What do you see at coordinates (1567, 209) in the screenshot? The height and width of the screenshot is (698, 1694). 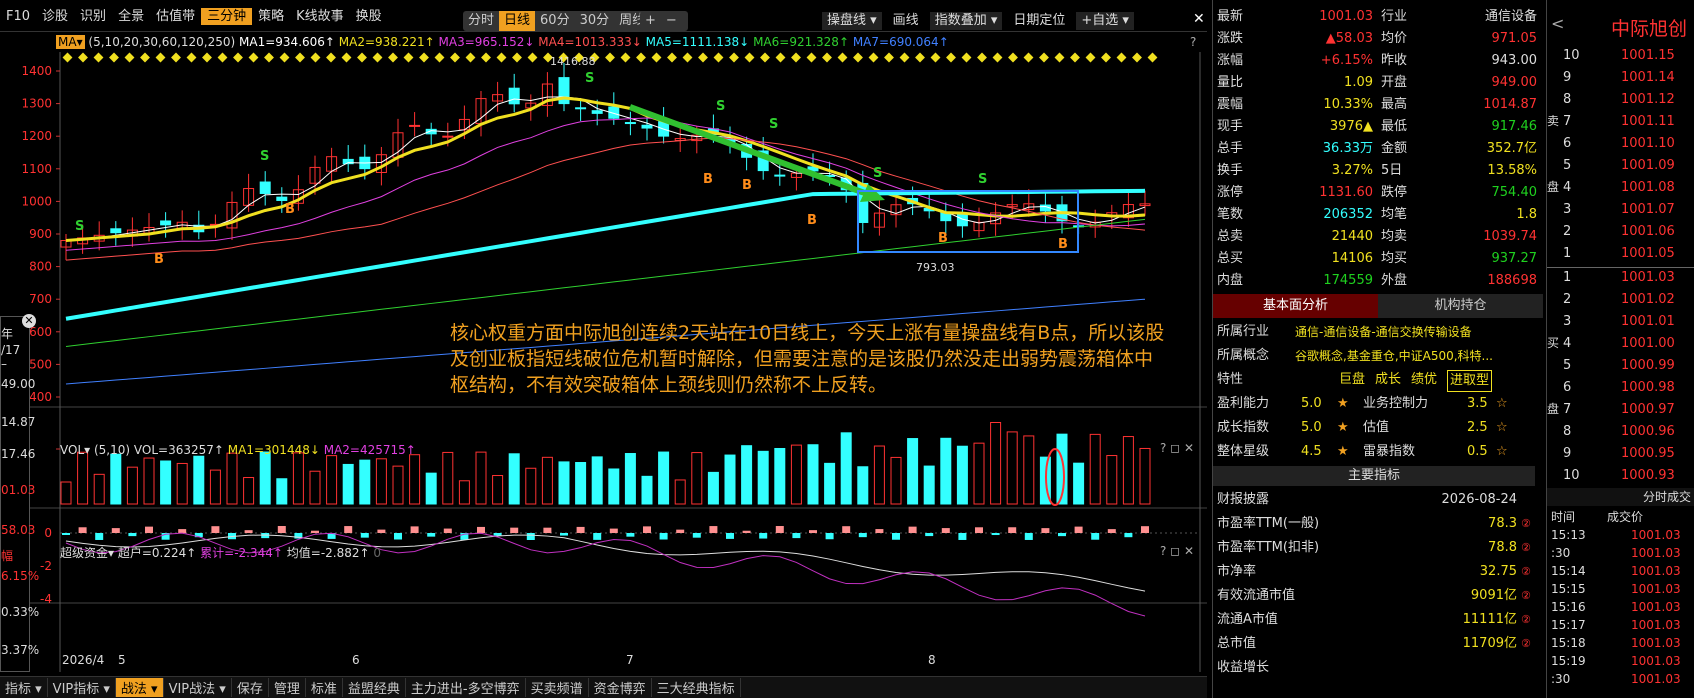 I see `ask-level: 3` at bounding box center [1567, 209].